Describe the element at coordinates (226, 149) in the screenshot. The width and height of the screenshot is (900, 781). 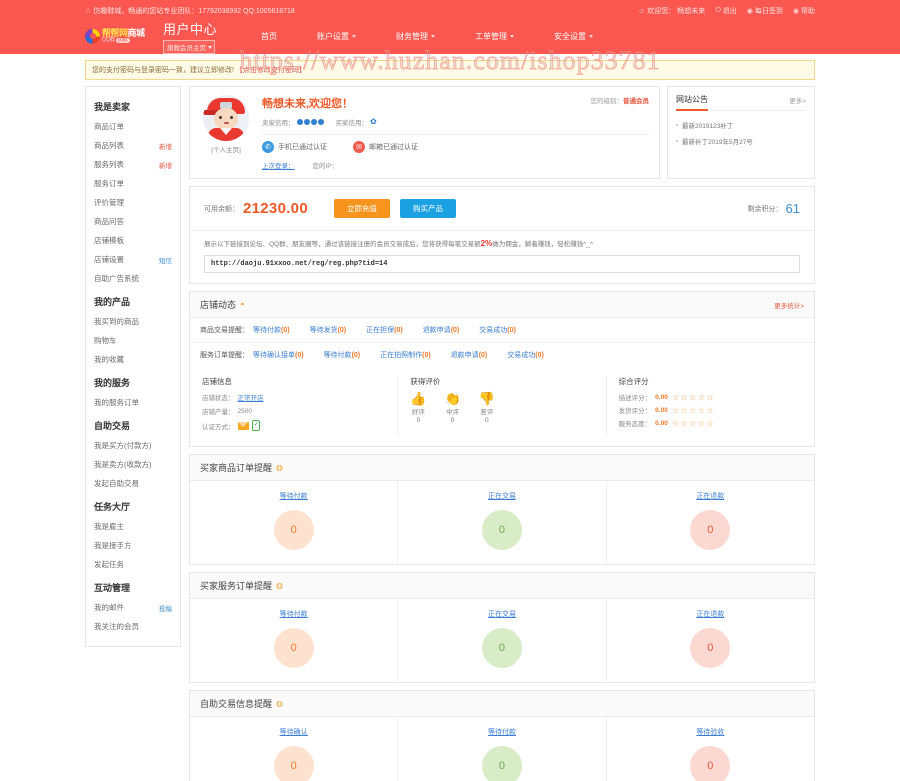
I see `personal-homepage-link: [个人主页]` at that location.